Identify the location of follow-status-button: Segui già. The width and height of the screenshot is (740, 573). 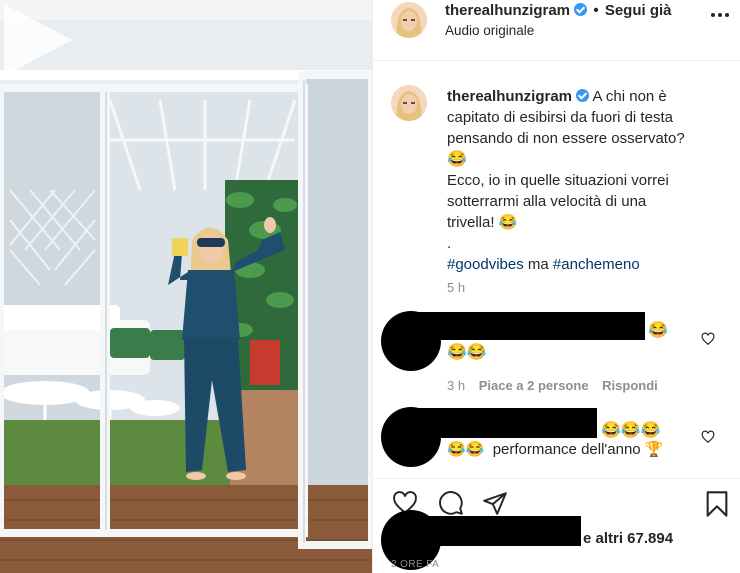
(638, 10).